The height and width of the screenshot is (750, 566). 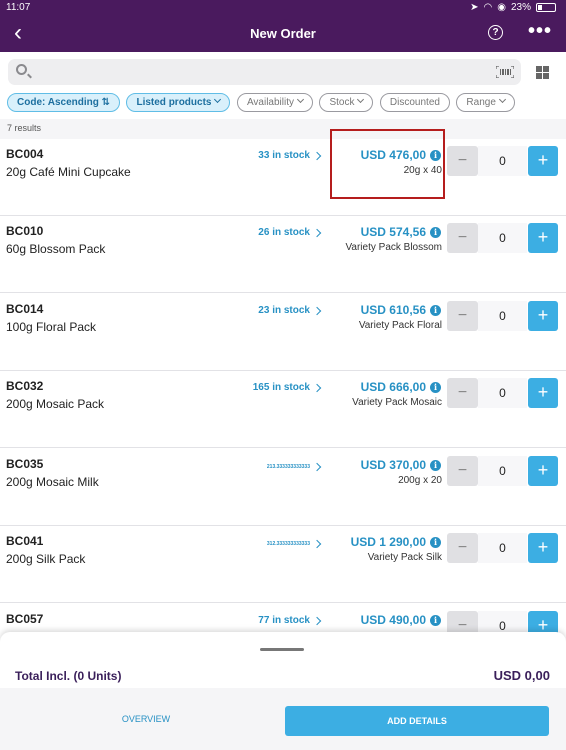 What do you see at coordinates (396, 542) in the screenshot?
I see `product-price: USD 1 290,00 i` at bounding box center [396, 542].